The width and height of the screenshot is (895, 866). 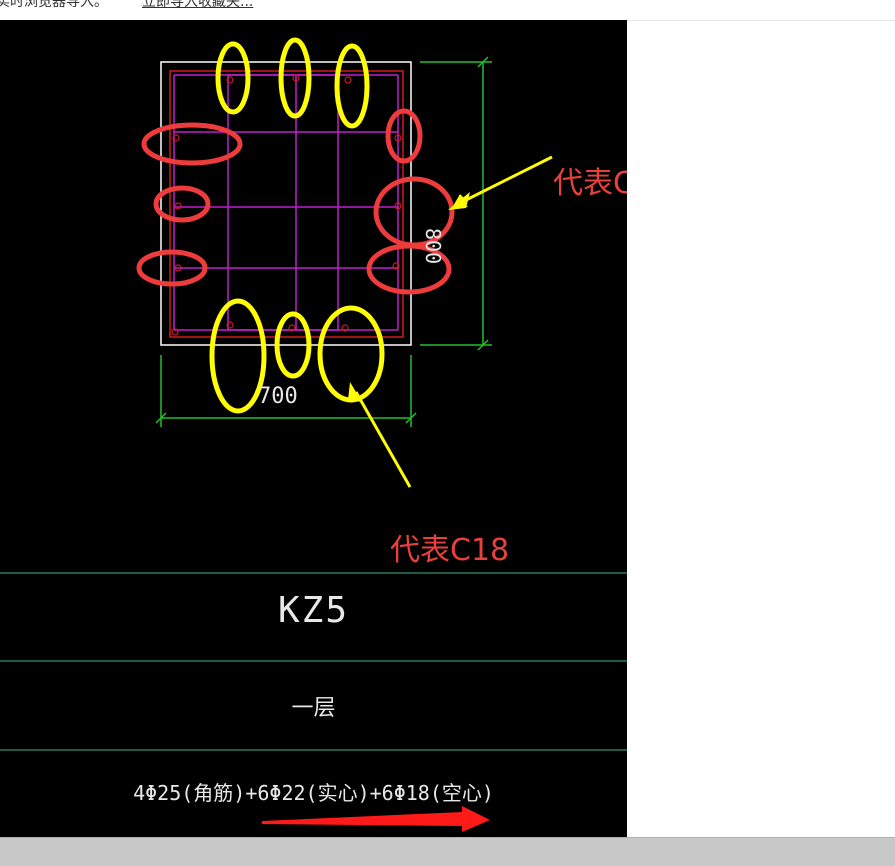 I want to click on header-text: 实时浏览器导入。, so click(x=54, y=5).